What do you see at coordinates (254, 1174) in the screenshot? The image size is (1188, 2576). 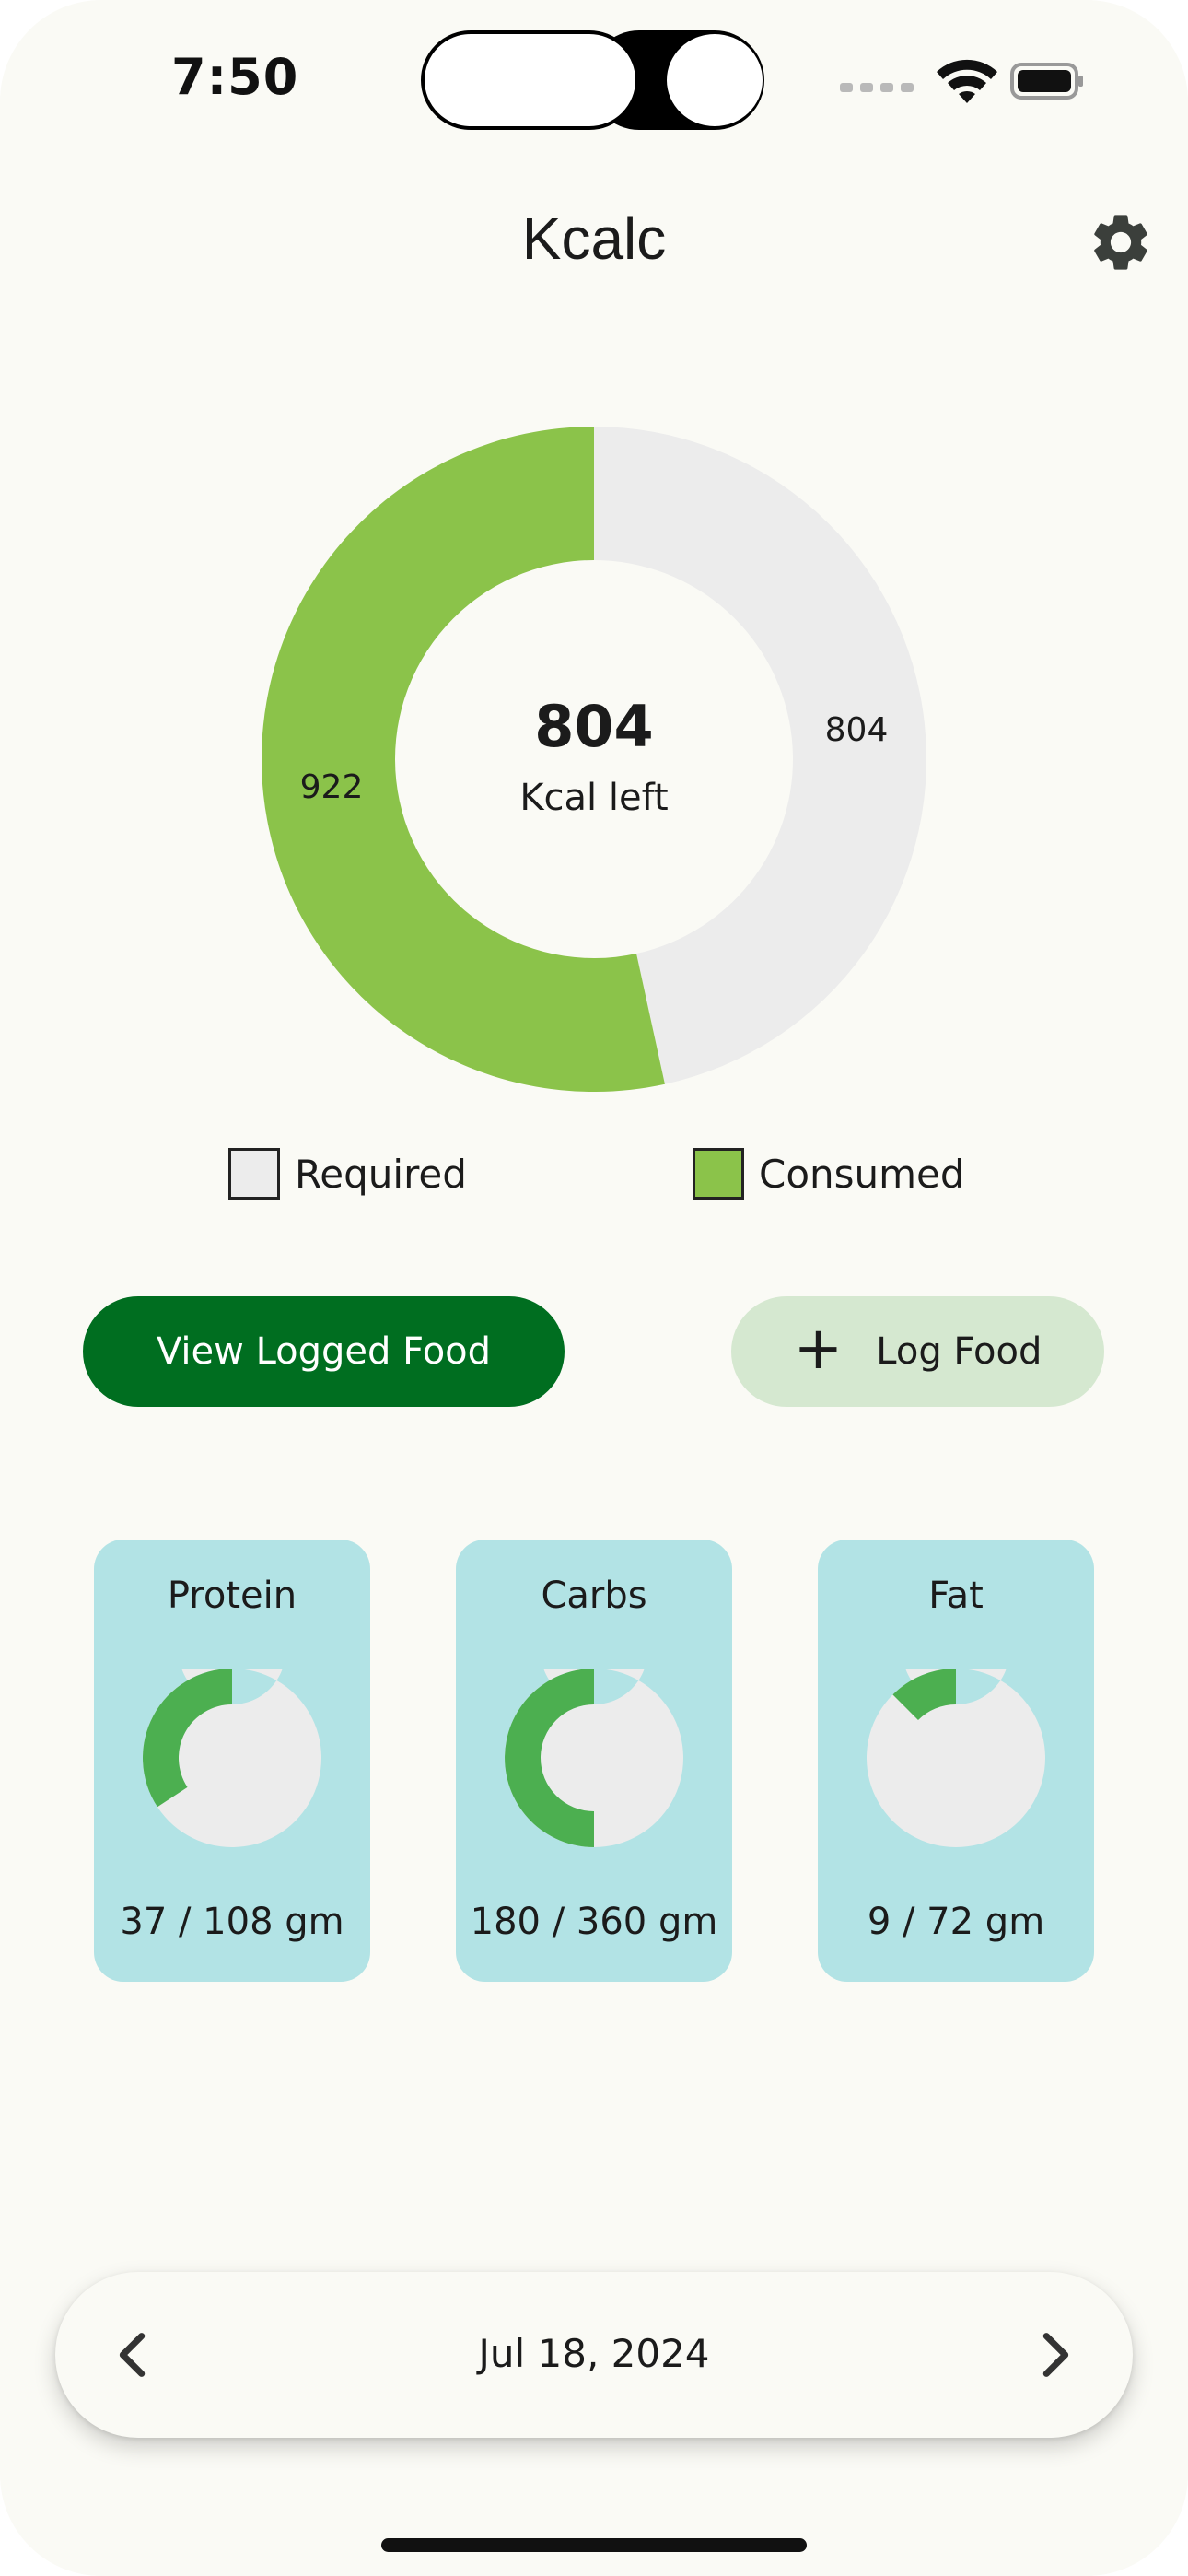 I see `legend-swatch-required` at bounding box center [254, 1174].